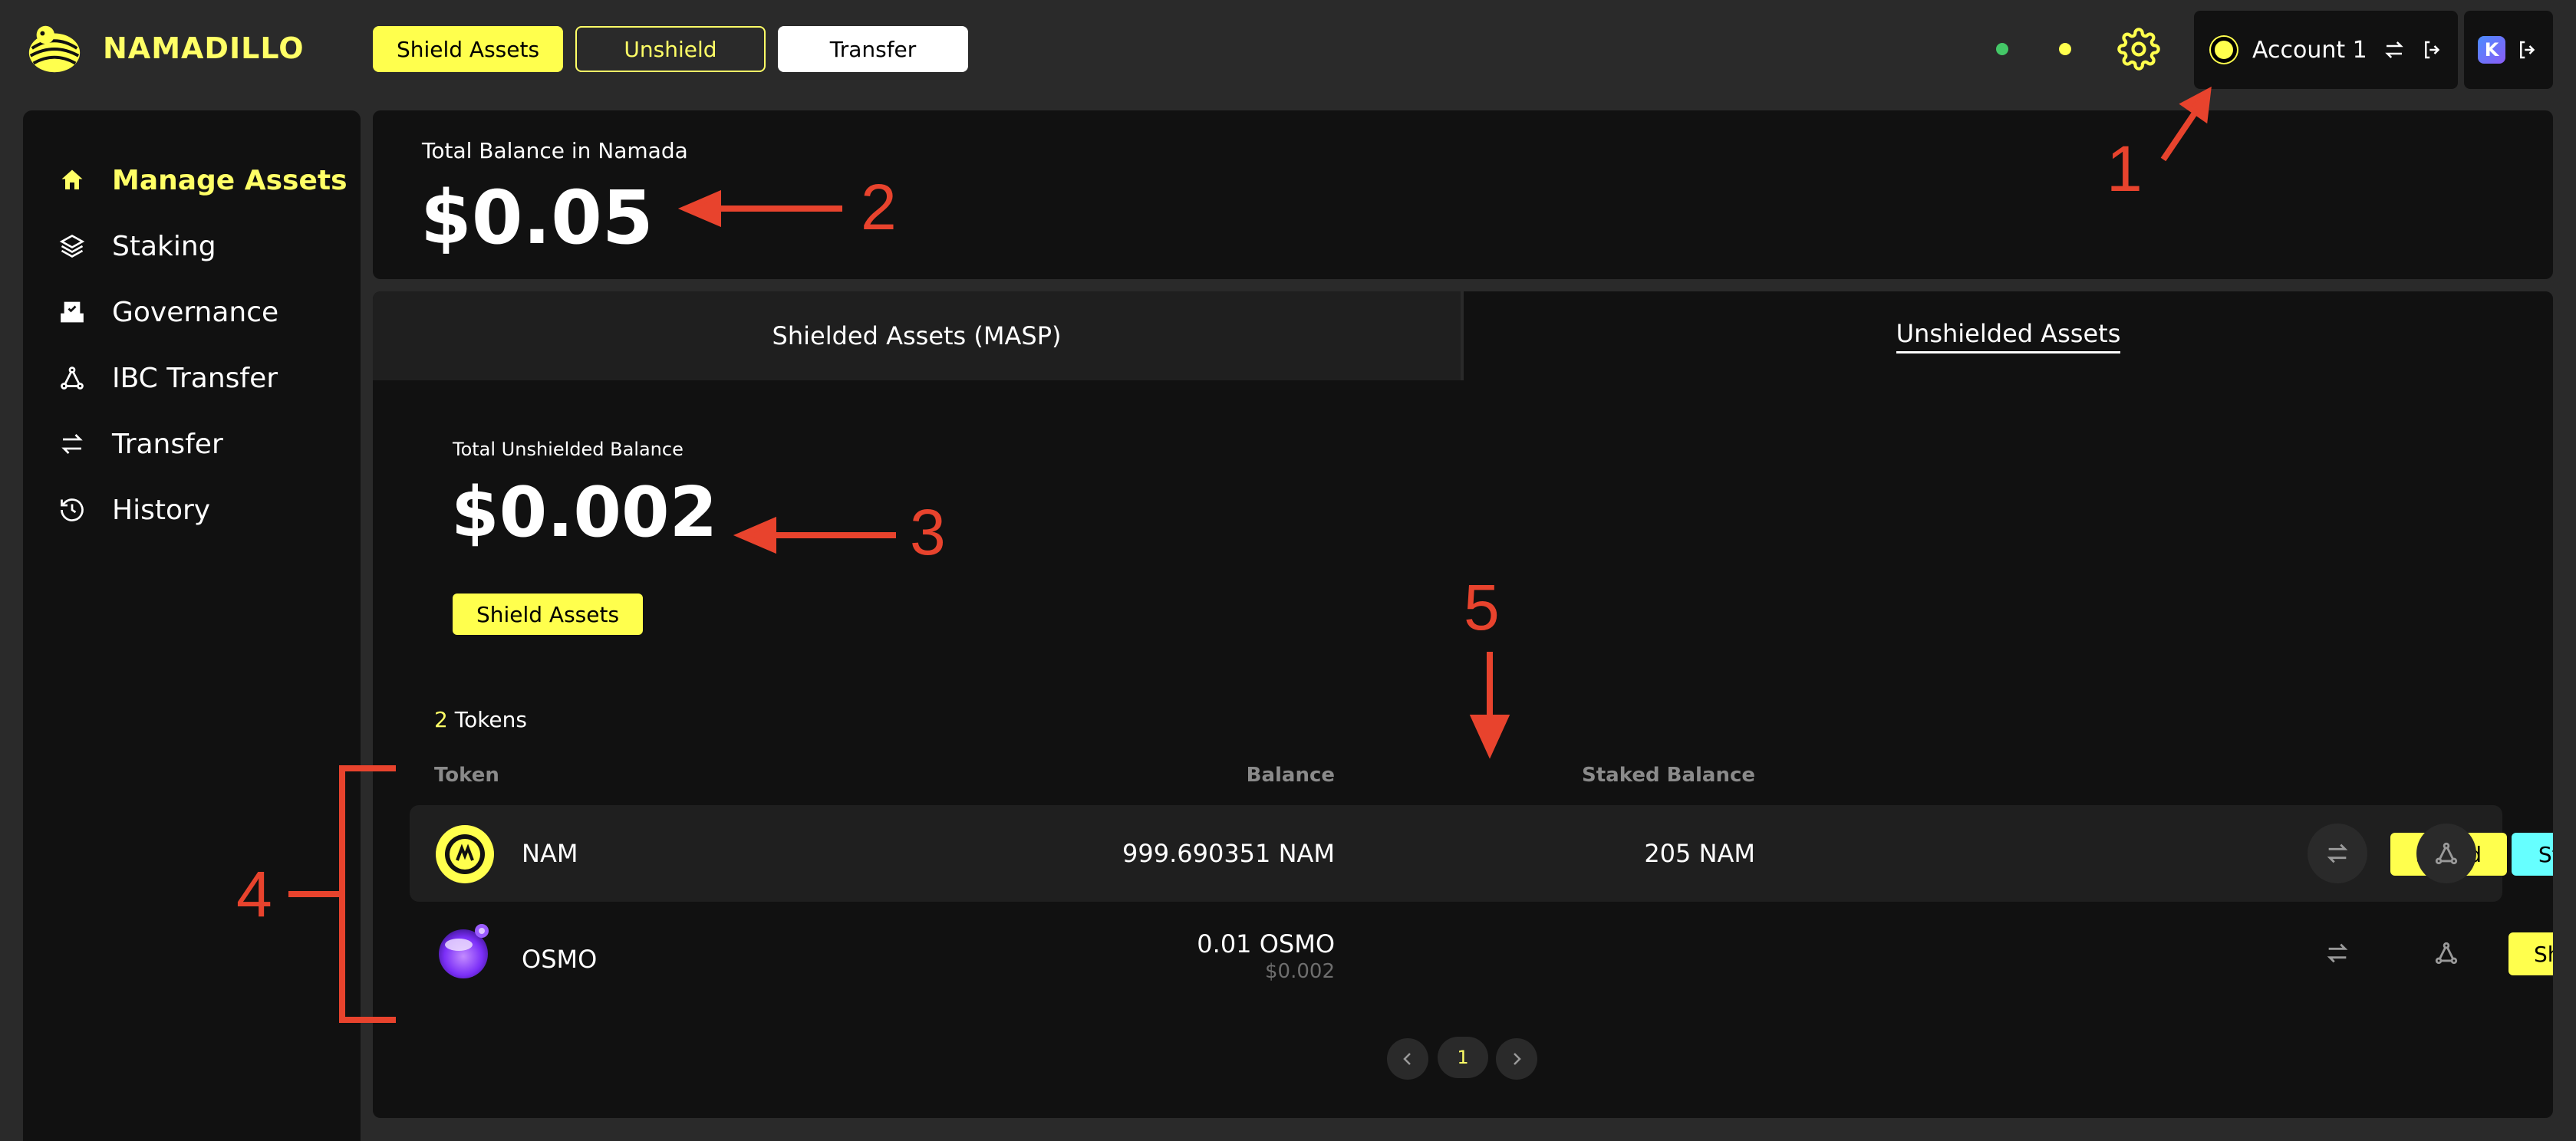 Image resolution: width=2576 pixels, height=1141 pixels. I want to click on sidebar-item-label: Governance, so click(195, 312).